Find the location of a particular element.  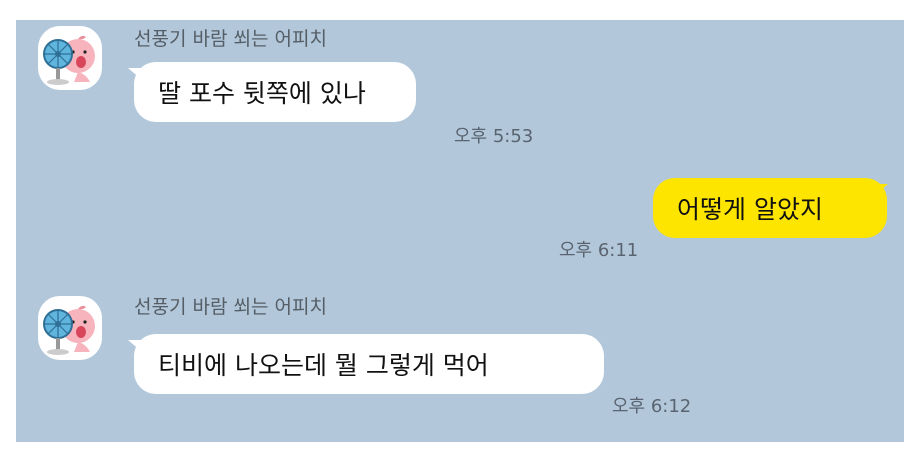

message-bubble: 어떻게 알았지 is located at coordinates (770, 208).